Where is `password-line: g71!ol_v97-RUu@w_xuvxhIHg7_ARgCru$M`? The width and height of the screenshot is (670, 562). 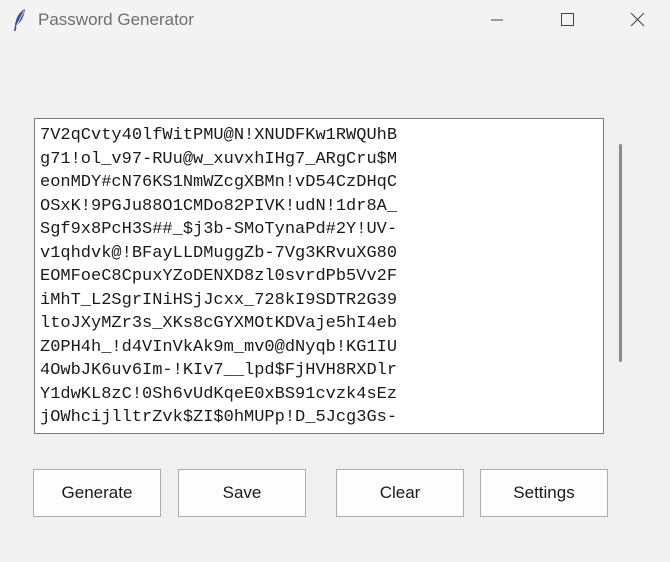 password-line: g71!ol_v97-RUu@w_xuvxhIHg7_ARgCru$M is located at coordinates (219, 159).